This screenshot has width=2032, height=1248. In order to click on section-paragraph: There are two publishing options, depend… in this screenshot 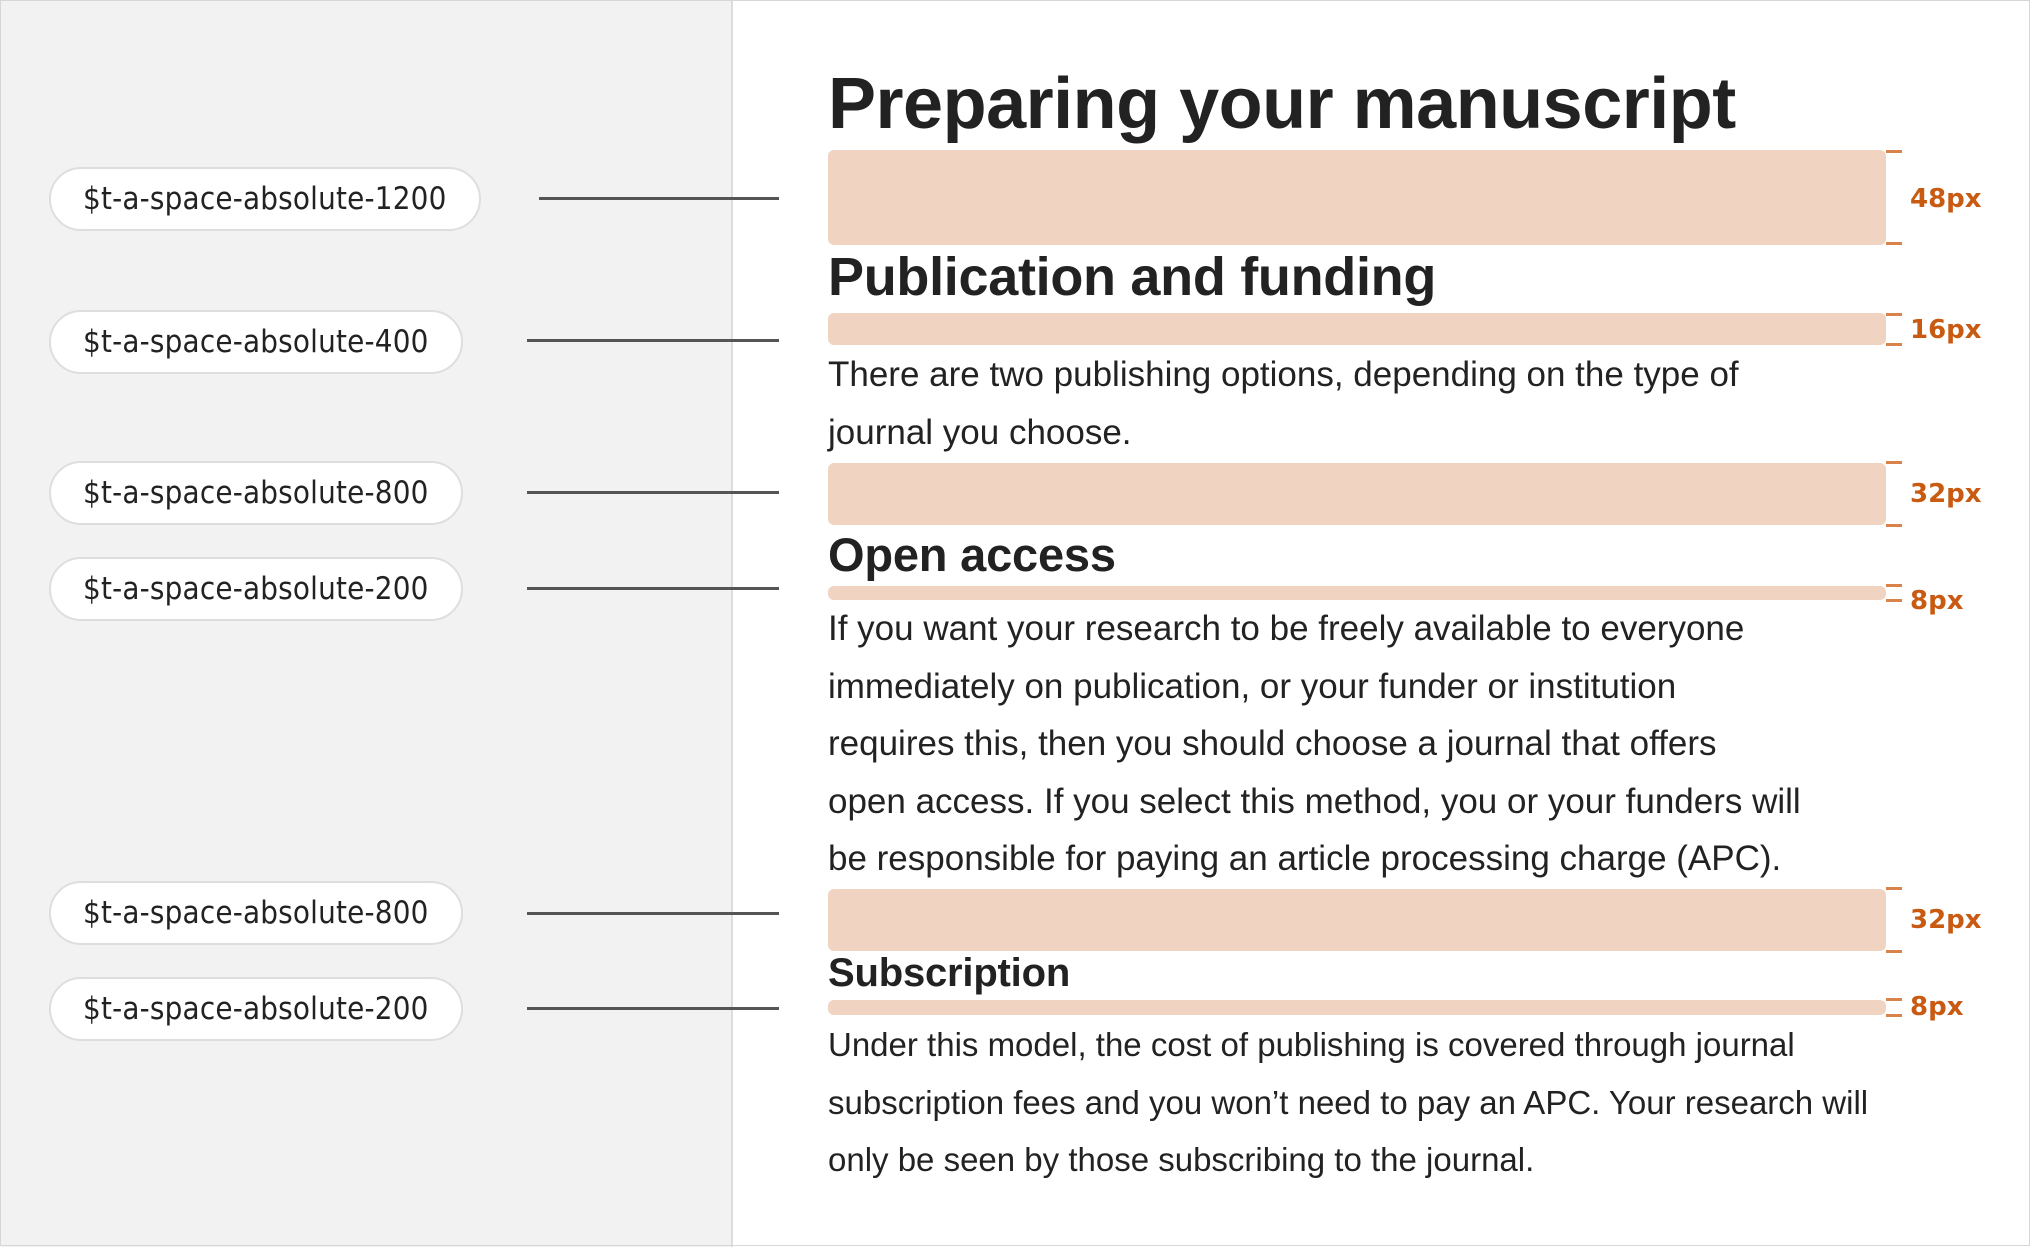, I will do `click(1358, 403)`.